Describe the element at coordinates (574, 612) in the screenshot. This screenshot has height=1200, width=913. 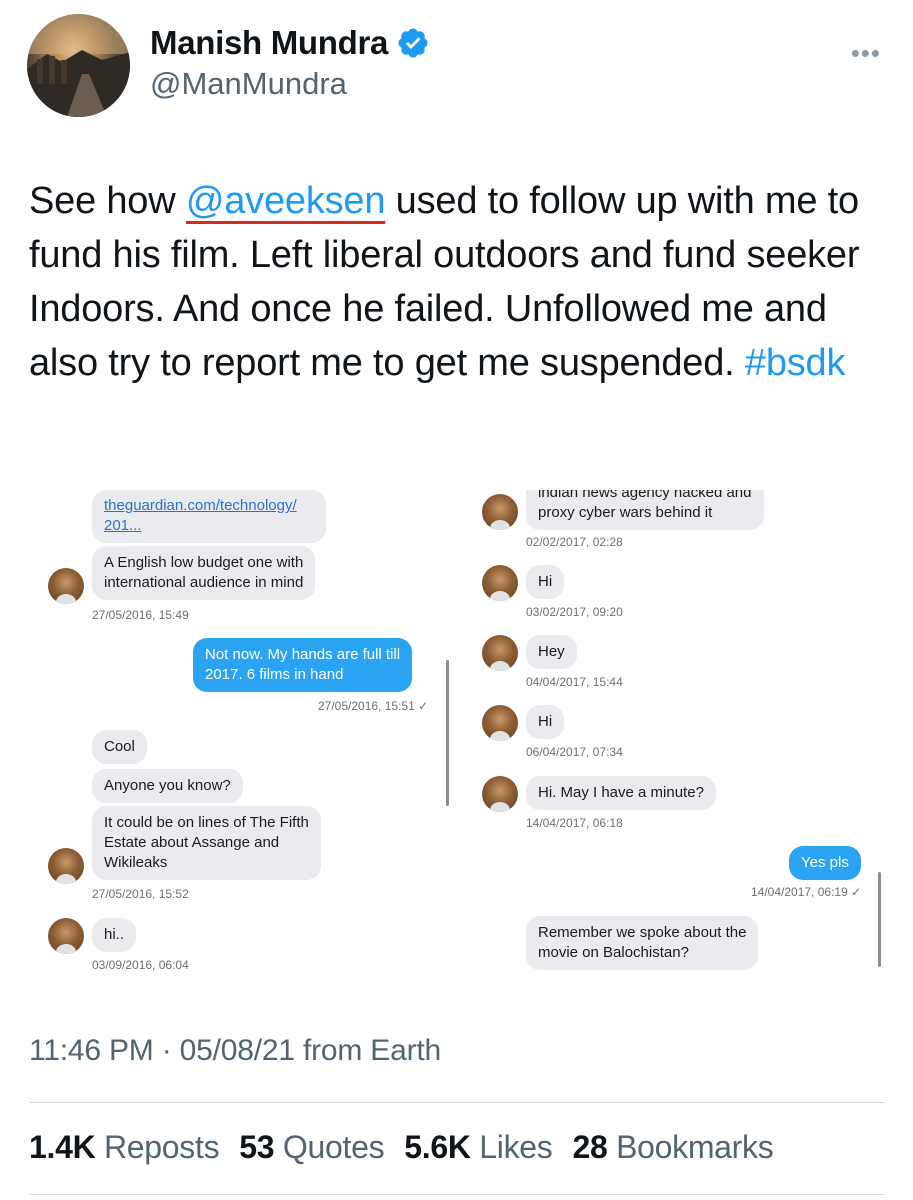
I see `message-timestamp: 03/02/2017, 09:20` at that location.